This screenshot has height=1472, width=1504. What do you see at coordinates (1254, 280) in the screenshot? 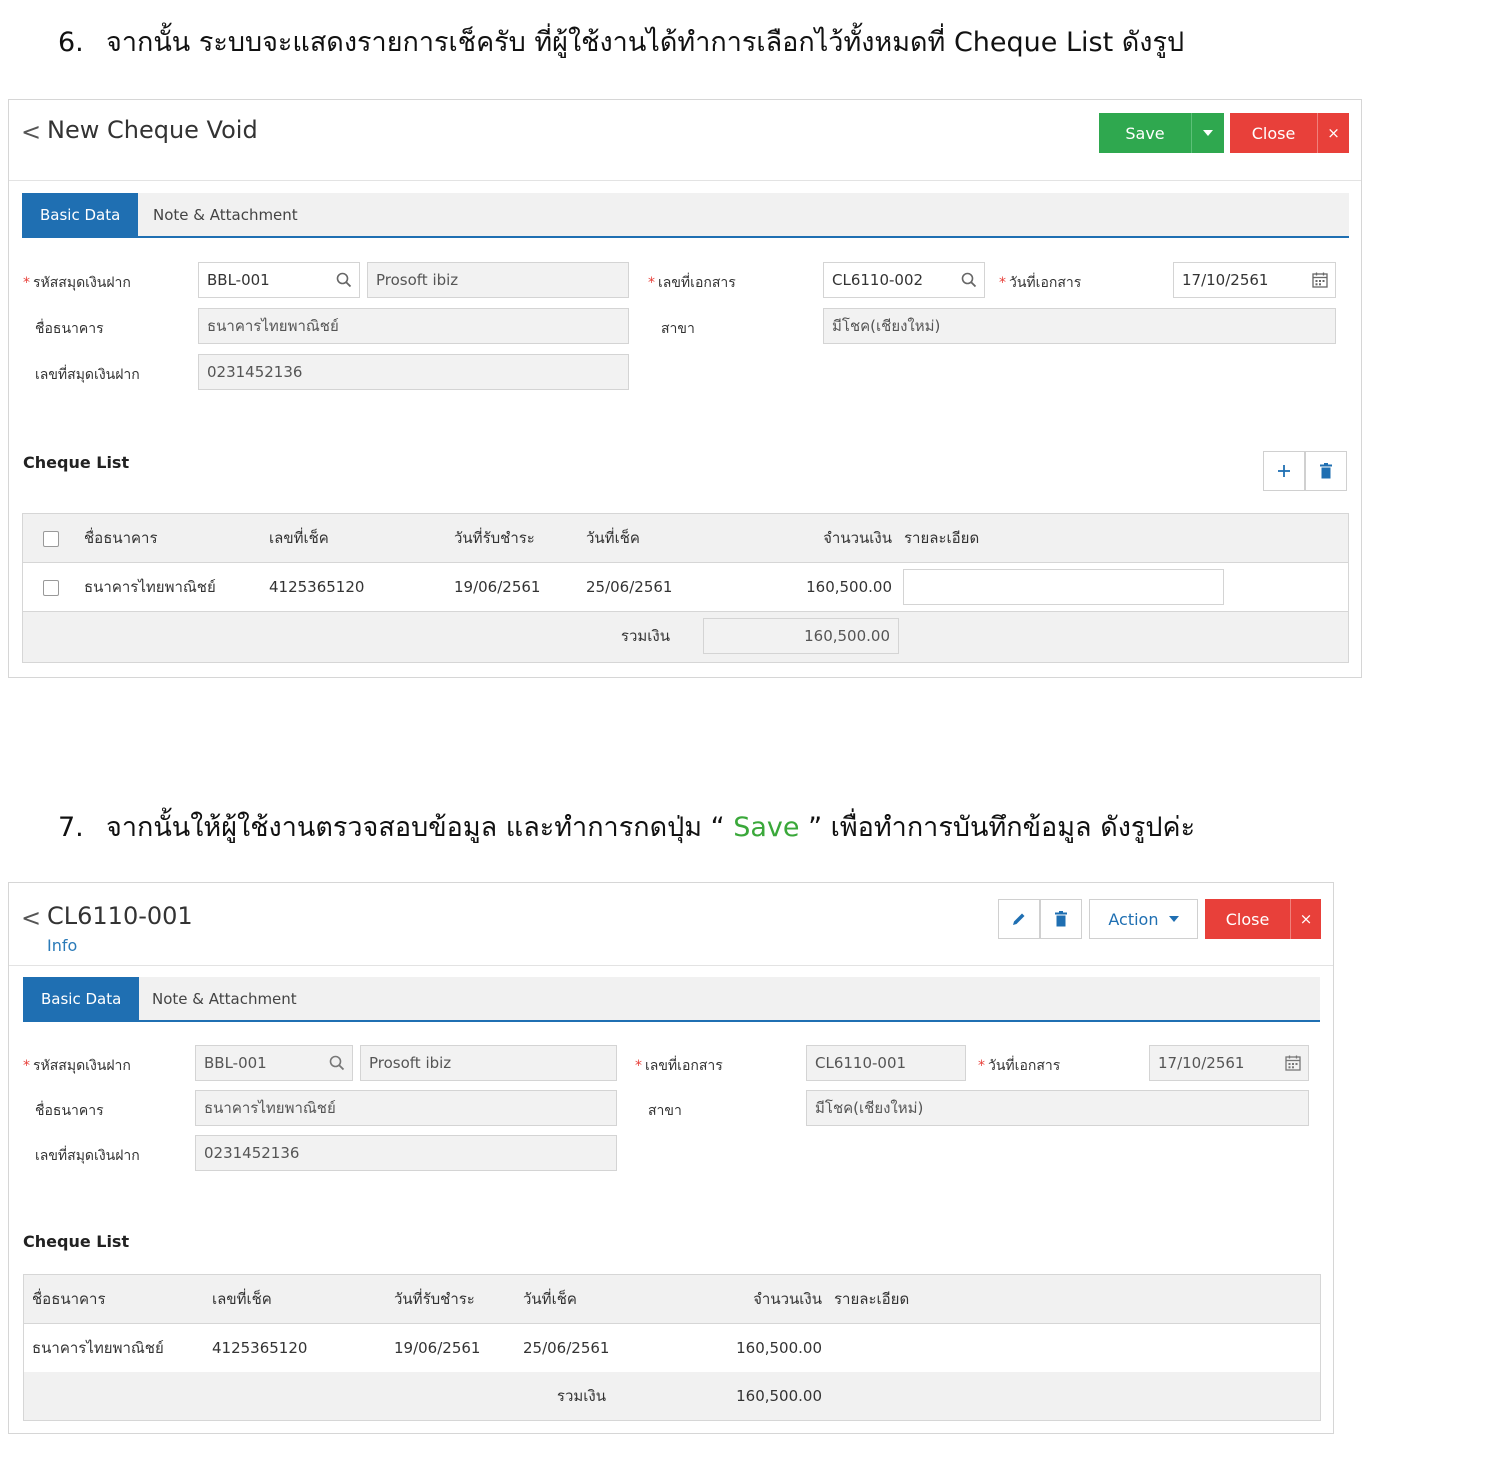
I see `doc-date-input: 17/10/2561` at bounding box center [1254, 280].